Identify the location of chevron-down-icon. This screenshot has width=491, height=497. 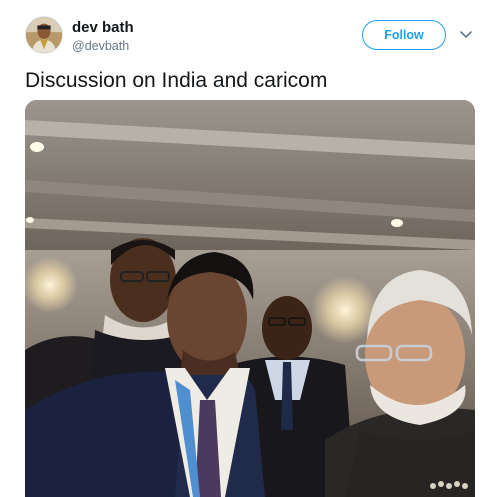
(466, 34).